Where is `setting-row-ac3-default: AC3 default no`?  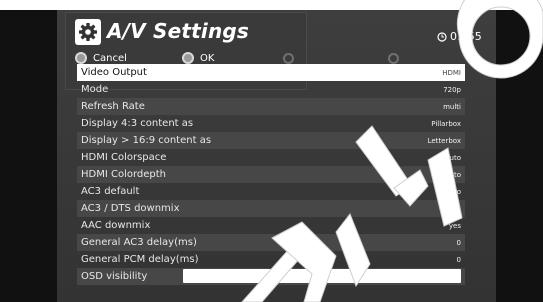 setting-row-ac3-default: AC3 default no is located at coordinates (271, 191).